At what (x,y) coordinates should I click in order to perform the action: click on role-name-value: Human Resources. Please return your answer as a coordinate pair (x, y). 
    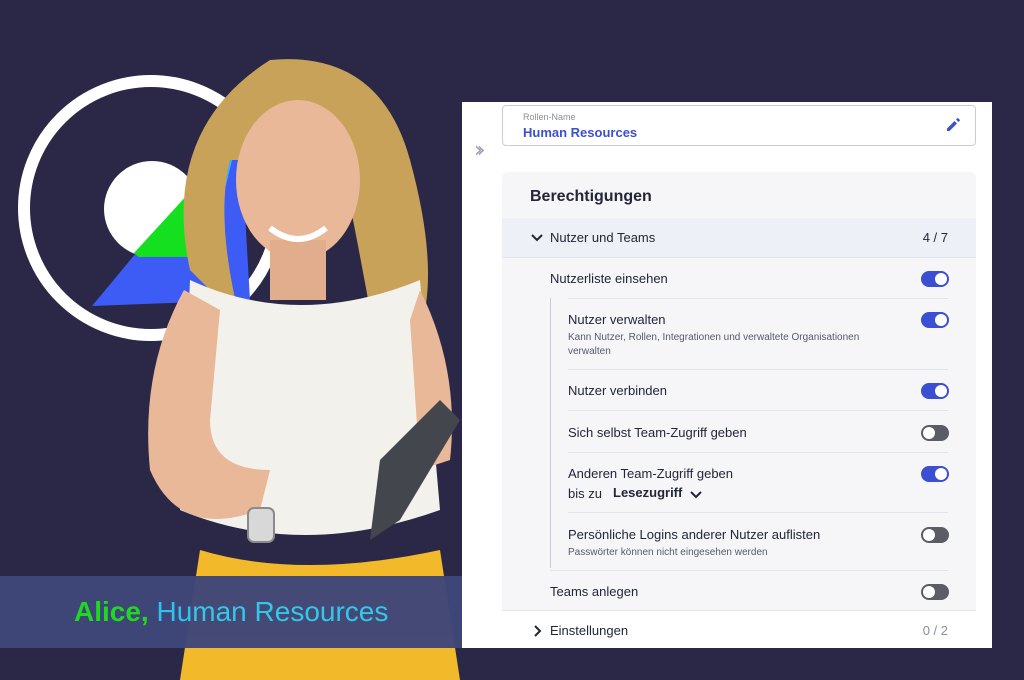
    Looking at the image, I should click on (580, 132).